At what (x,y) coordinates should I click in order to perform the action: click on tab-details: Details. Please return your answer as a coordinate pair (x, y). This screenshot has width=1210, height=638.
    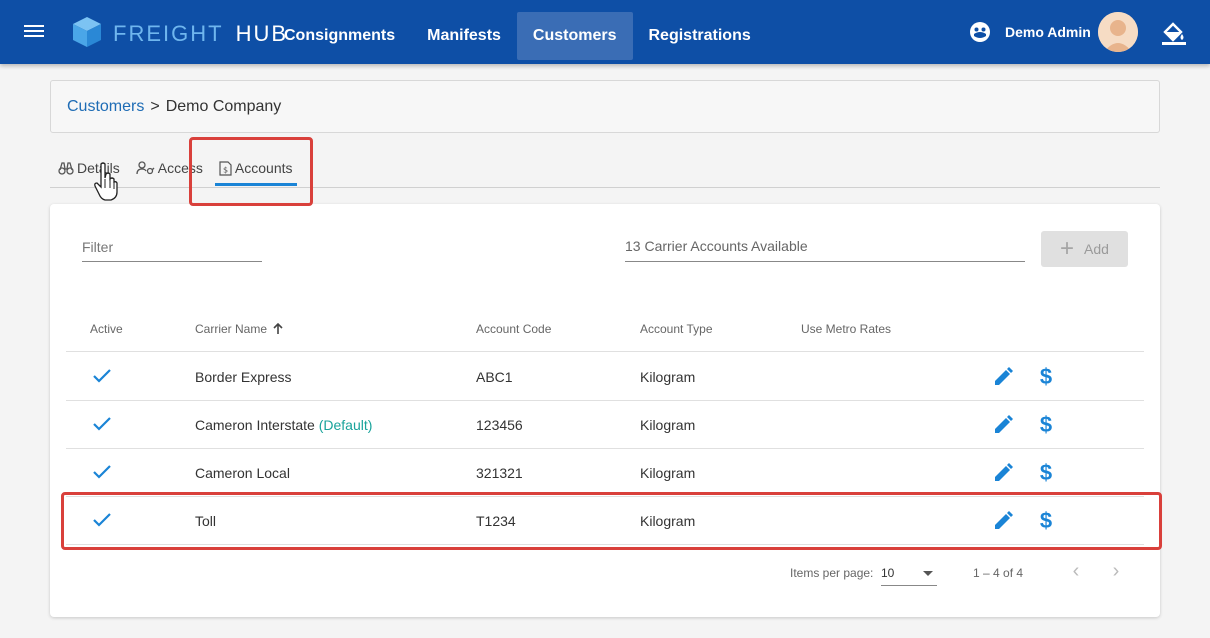
    Looking at the image, I should click on (89, 168).